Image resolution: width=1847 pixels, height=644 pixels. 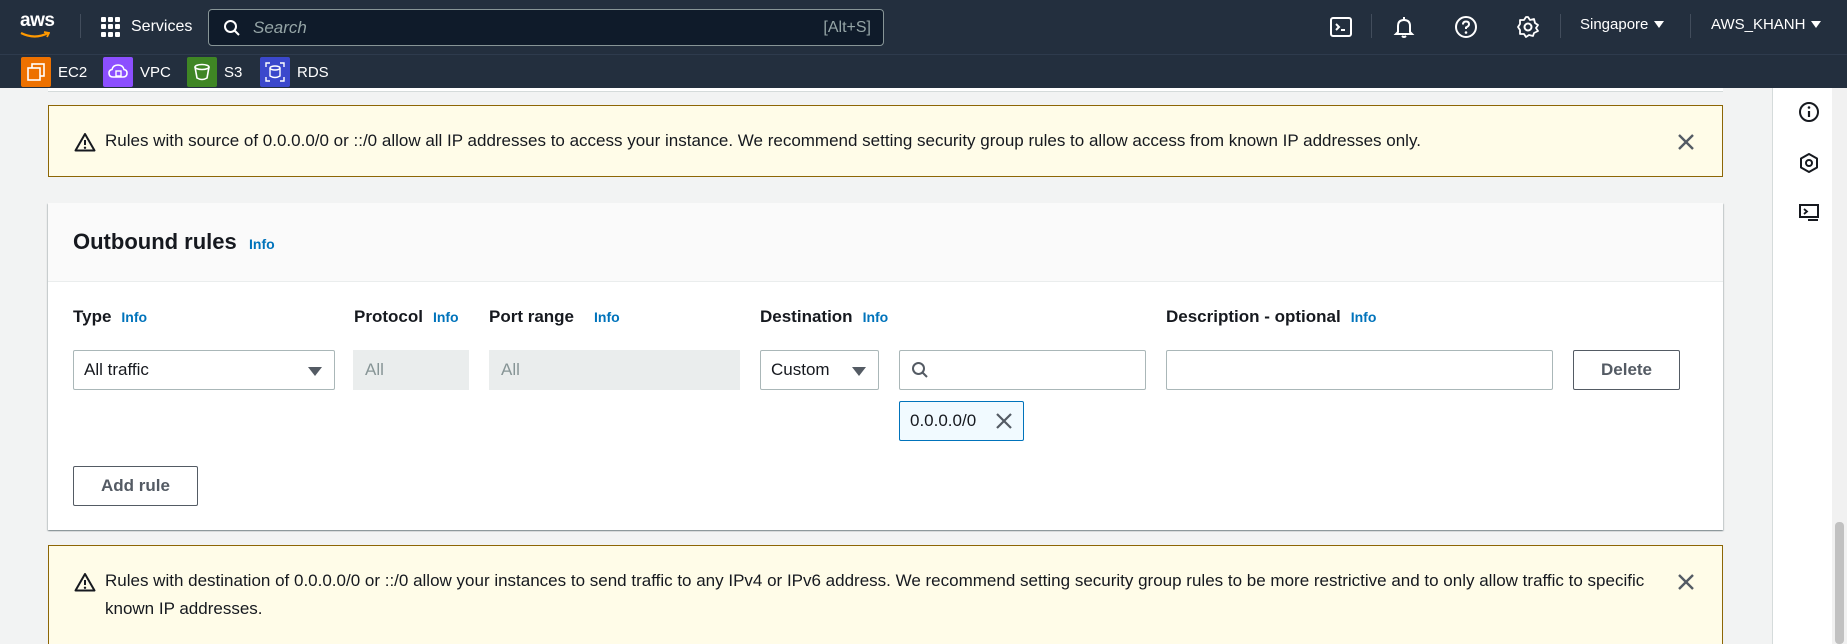 I want to click on column-header-description: Description - optional Info, so click(x=1271, y=317).